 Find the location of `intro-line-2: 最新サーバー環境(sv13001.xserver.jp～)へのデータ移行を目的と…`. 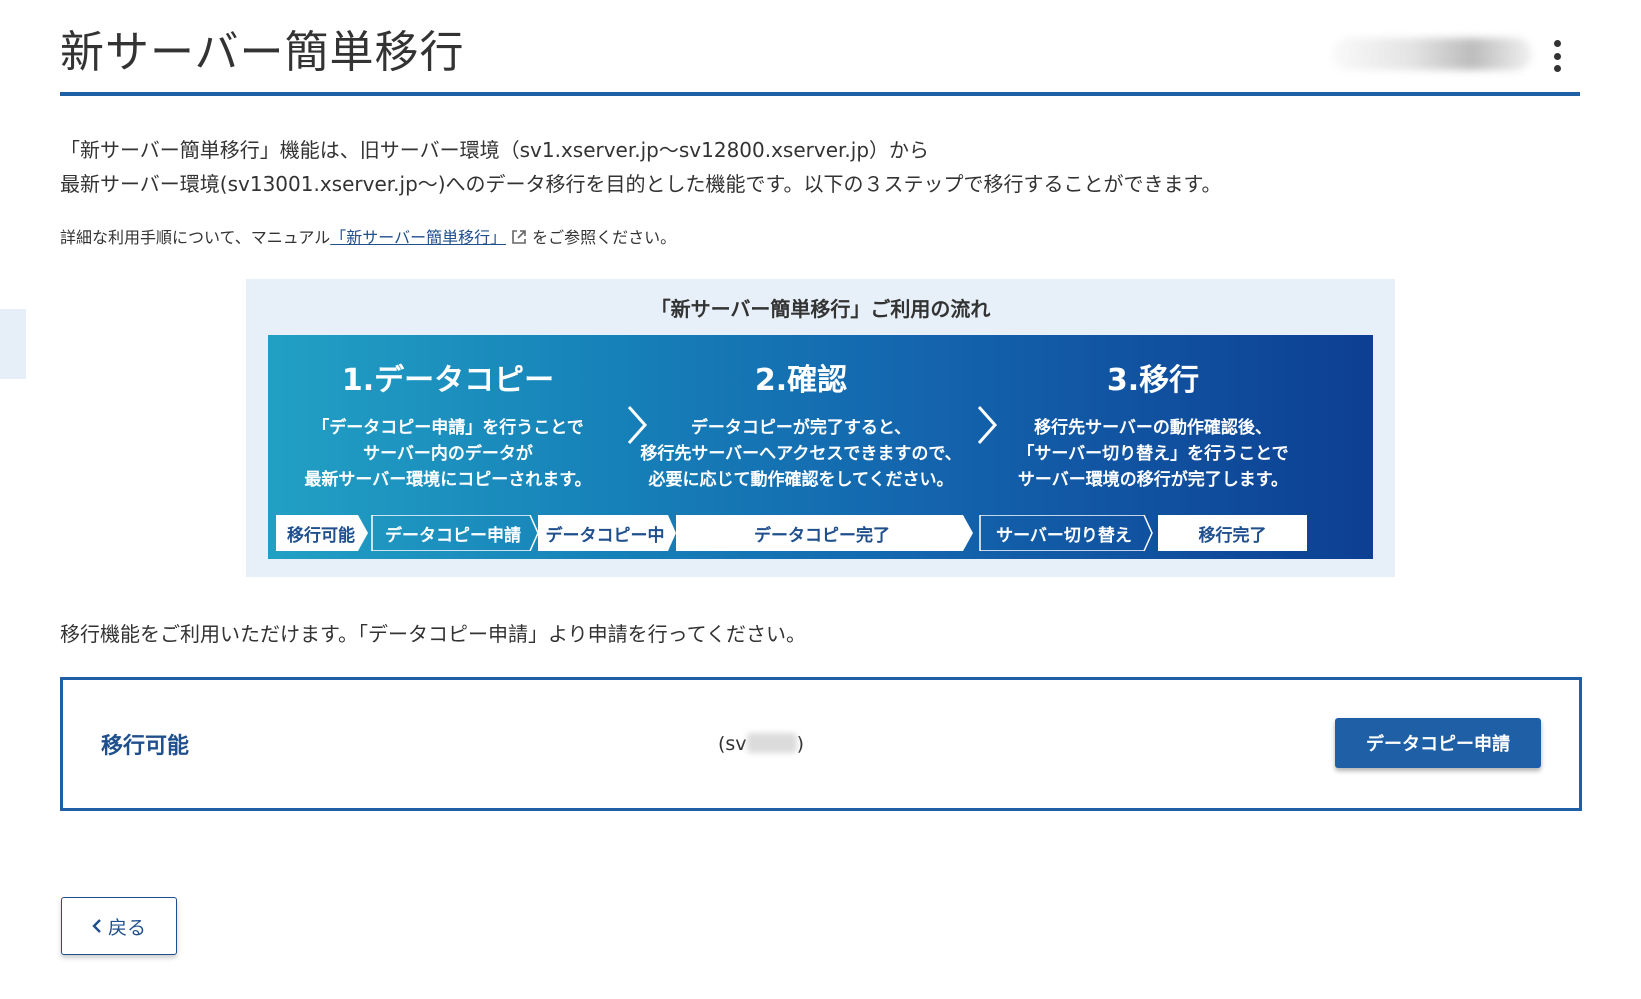

intro-line-2: 最新サーバー環境(sv13001.xserver.jp～)へのデータ移行を目的と… is located at coordinates (641, 184).